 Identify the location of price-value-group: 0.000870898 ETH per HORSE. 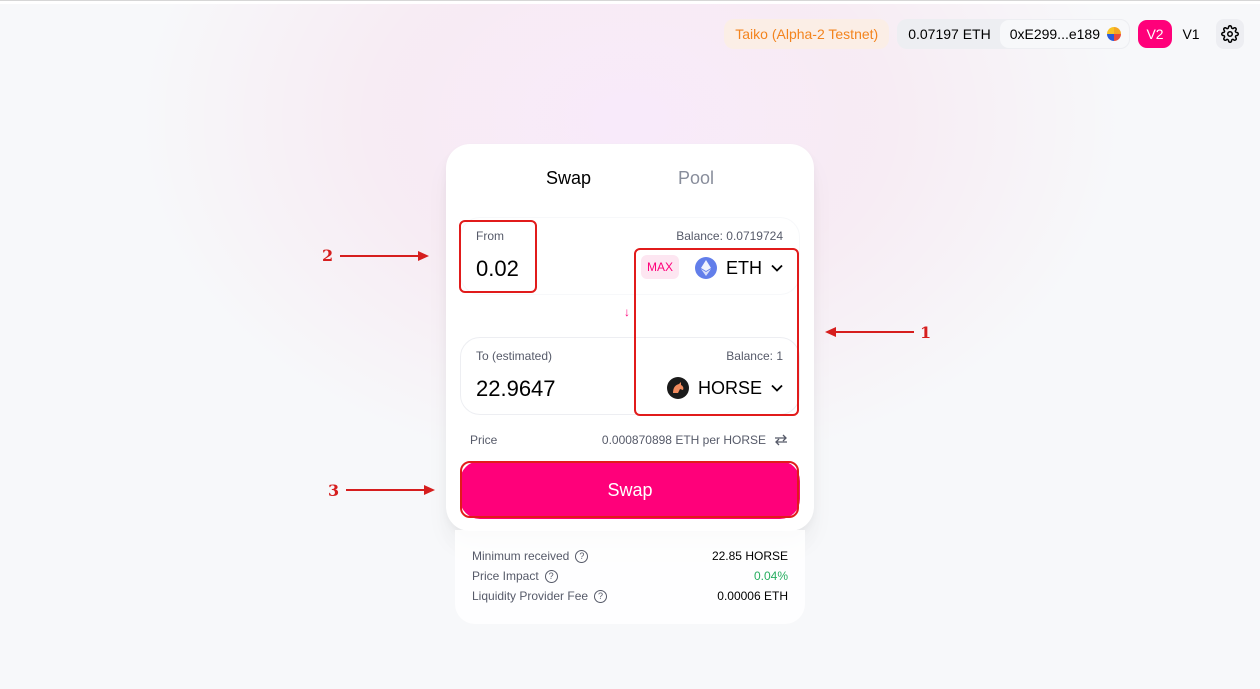
(695, 440).